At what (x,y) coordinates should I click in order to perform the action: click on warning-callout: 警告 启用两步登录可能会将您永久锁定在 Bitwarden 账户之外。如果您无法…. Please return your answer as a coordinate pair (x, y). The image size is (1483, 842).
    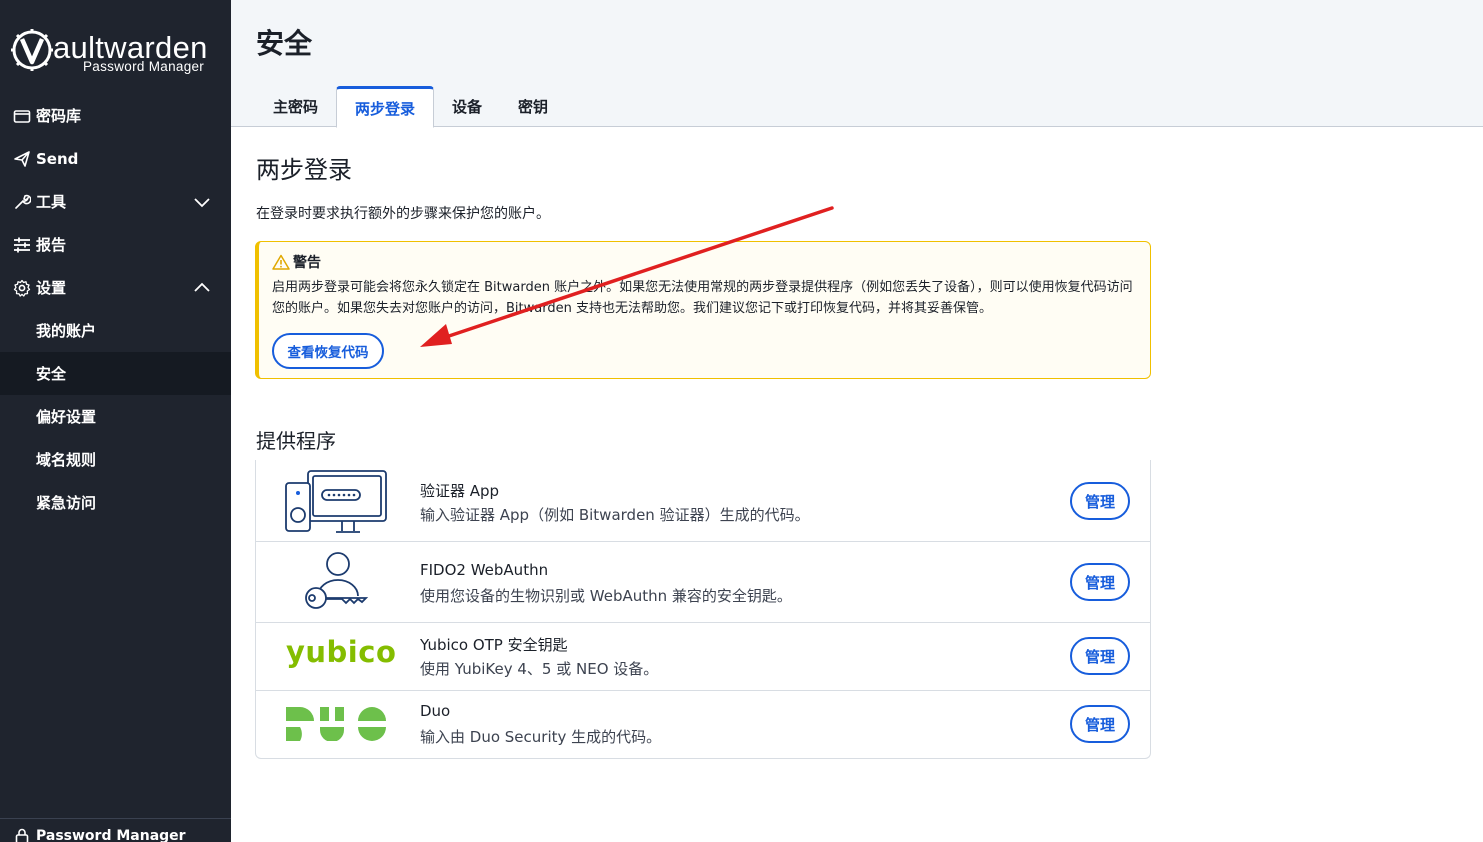
    Looking at the image, I should click on (703, 310).